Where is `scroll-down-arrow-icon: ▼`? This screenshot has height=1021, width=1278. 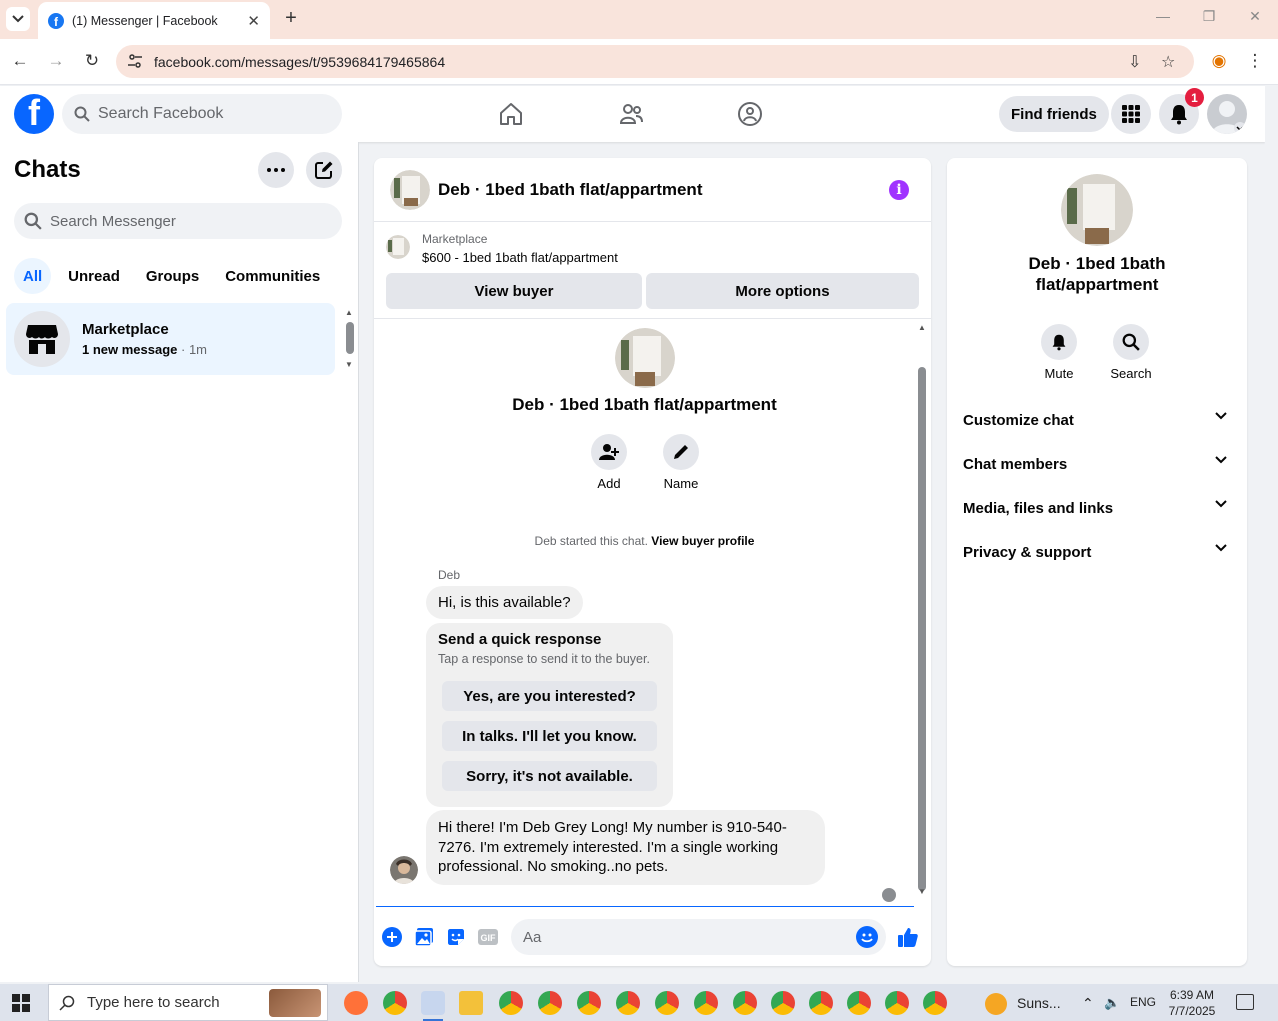
scroll-down-arrow-icon: ▼ is located at coordinates (349, 364).